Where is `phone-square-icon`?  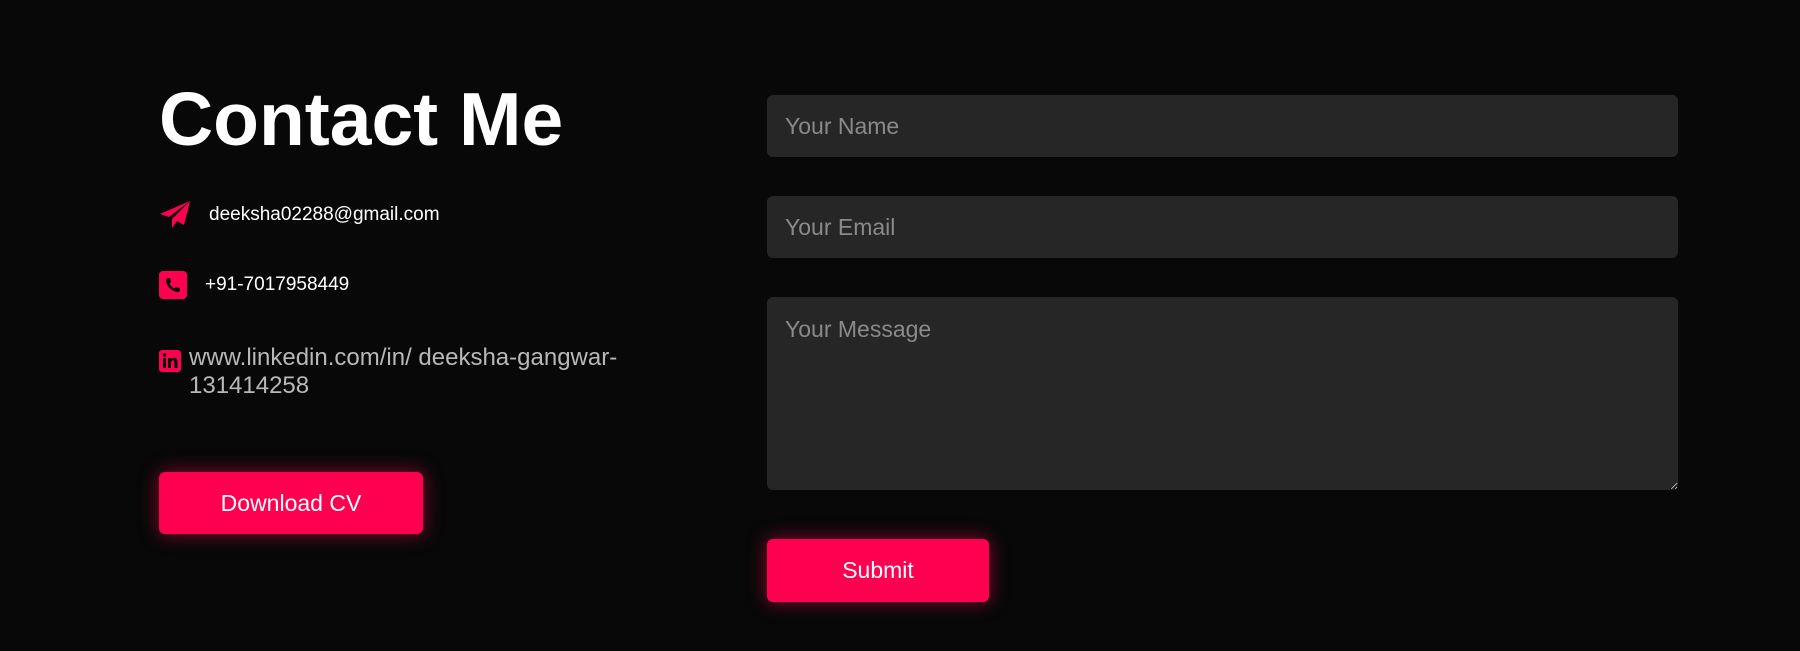
phone-square-icon is located at coordinates (173, 285).